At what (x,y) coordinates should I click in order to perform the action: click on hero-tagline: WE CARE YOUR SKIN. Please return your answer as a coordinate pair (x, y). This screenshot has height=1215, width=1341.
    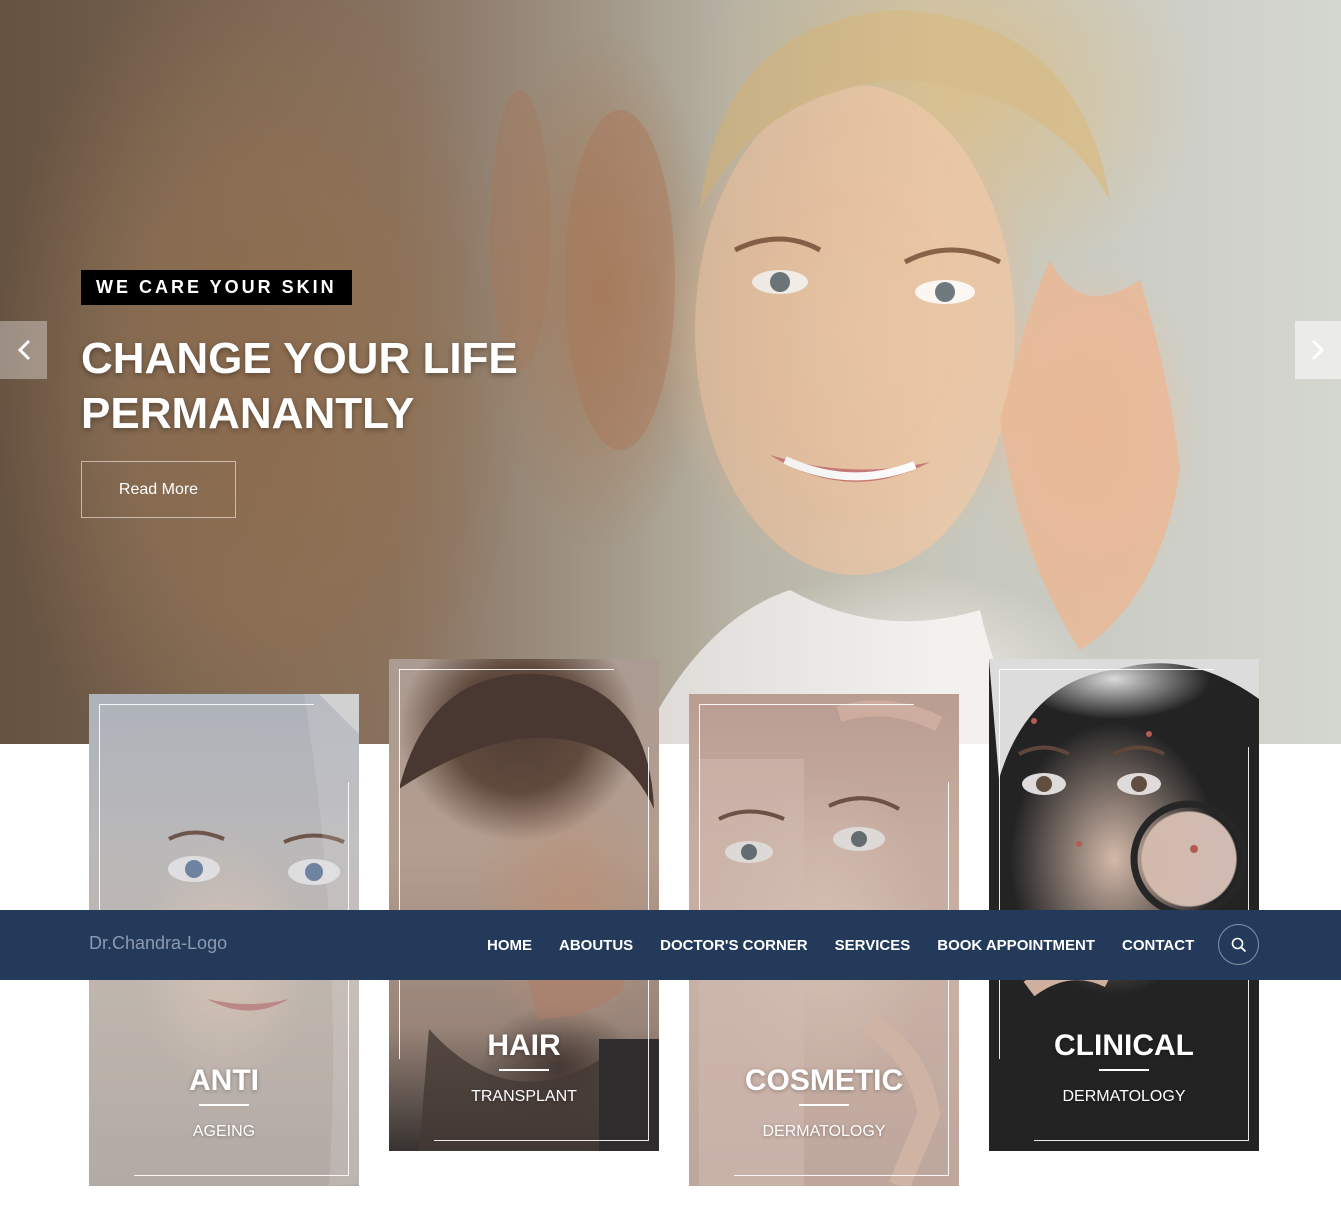
    Looking at the image, I should click on (216, 287).